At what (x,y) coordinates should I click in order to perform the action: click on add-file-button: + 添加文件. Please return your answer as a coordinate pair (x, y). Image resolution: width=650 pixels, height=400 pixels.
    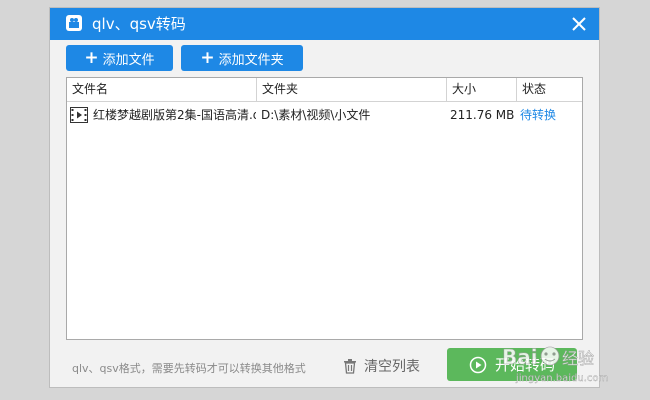
    Looking at the image, I should click on (119, 58).